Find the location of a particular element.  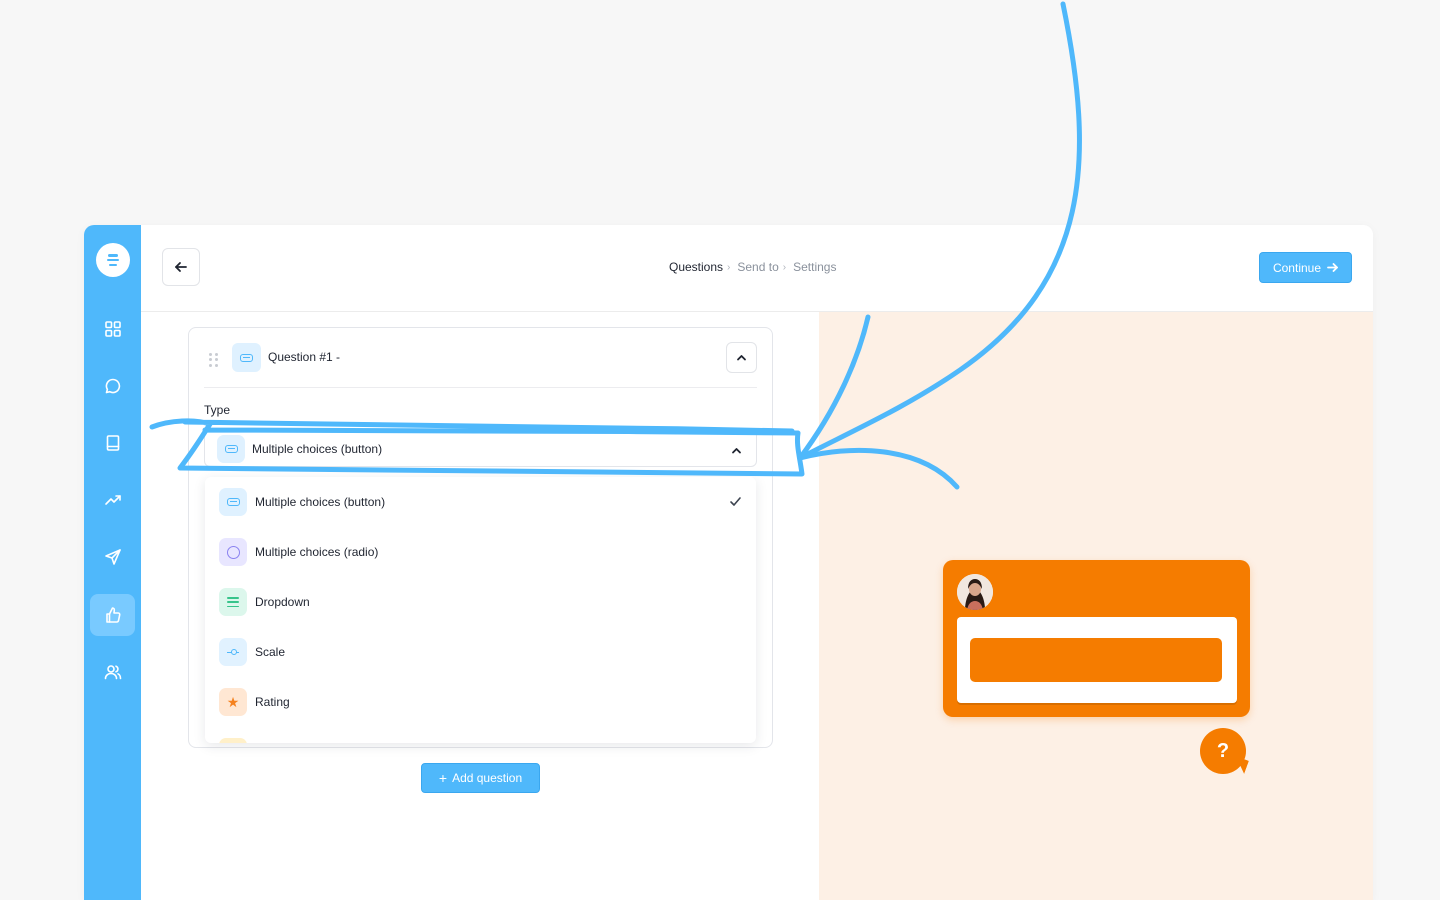

radio-icon is located at coordinates (233, 552).